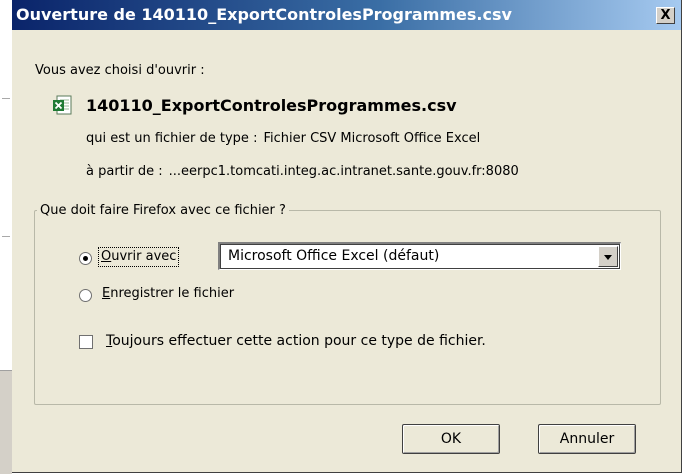 This screenshot has width=682, height=474. I want to click on dropdown-button, so click(608, 256).